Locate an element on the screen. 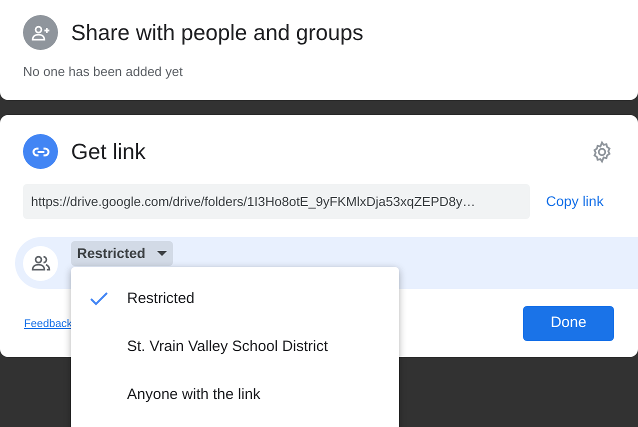 Image resolution: width=638 pixels, height=427 pixels. share-subtitle: No one has been added yet is located at coordinates (103, 72).